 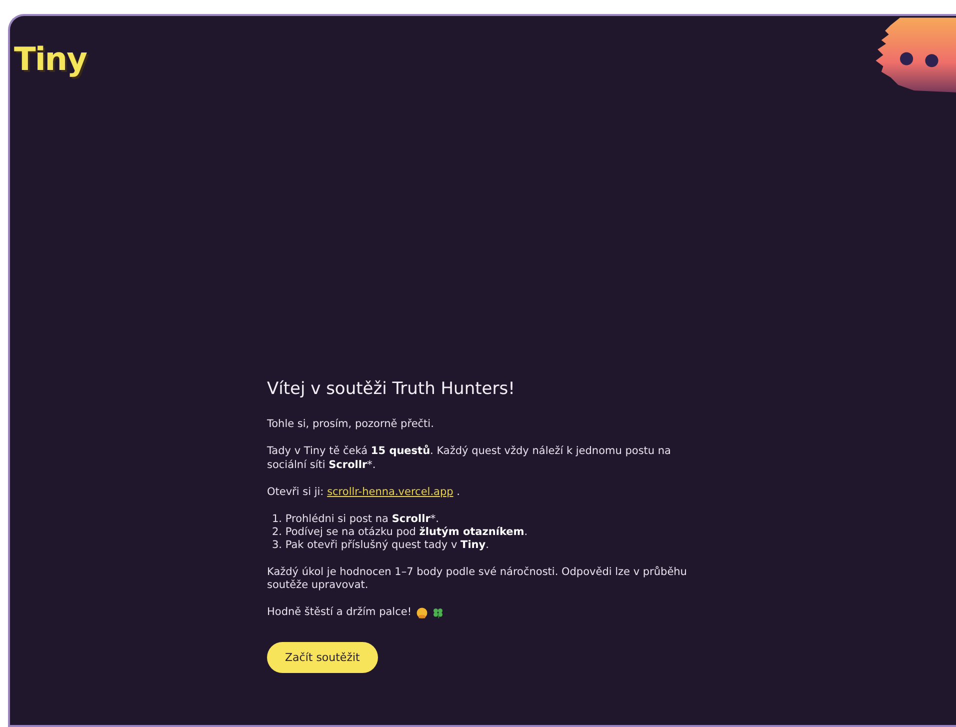 I want to click on intro-text: Tohle si, prosím, pozorně přečti., so click(x=351, y=425).